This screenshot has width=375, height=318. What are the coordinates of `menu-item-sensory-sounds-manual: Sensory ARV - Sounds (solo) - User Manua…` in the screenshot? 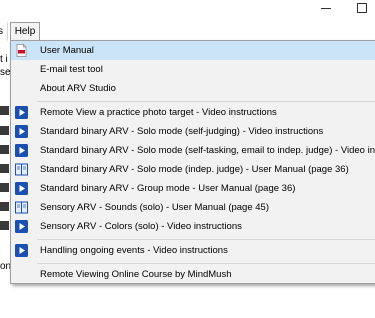 It's located at (193, 207).